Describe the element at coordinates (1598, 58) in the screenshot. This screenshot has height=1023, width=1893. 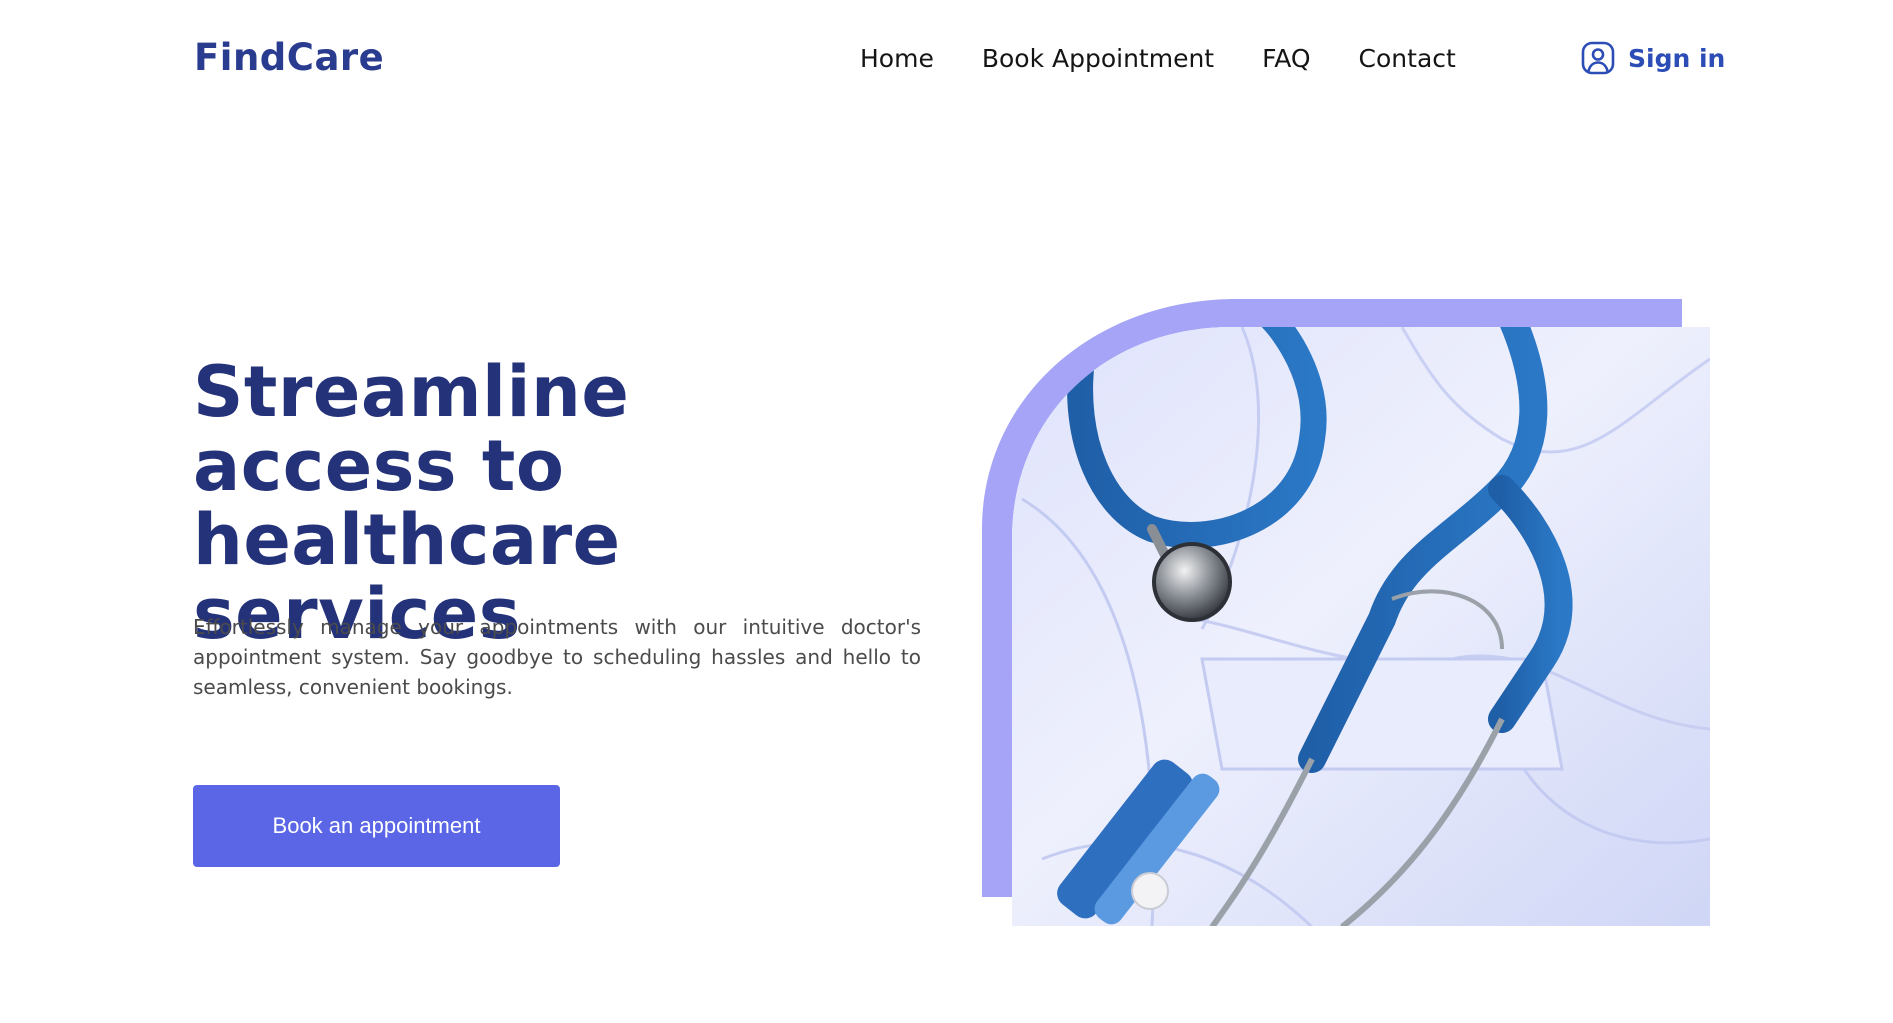
I see `user-square-icon` at that location.